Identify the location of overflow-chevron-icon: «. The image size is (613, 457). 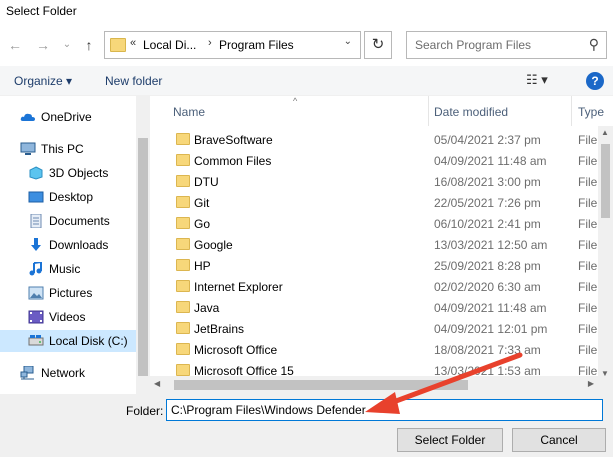
(133, 43).